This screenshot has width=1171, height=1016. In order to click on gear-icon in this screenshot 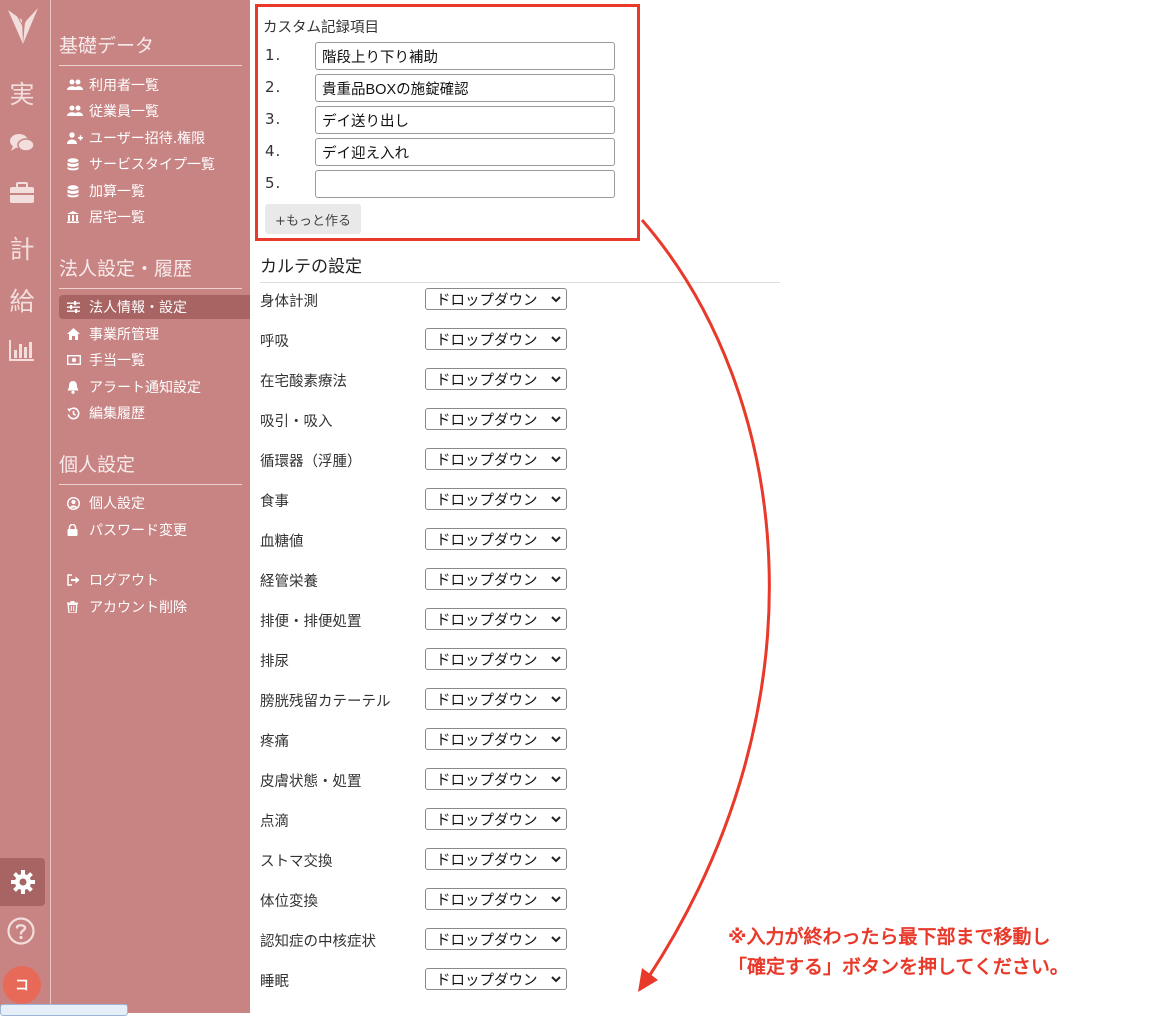, I will do `click(22, 882)`.